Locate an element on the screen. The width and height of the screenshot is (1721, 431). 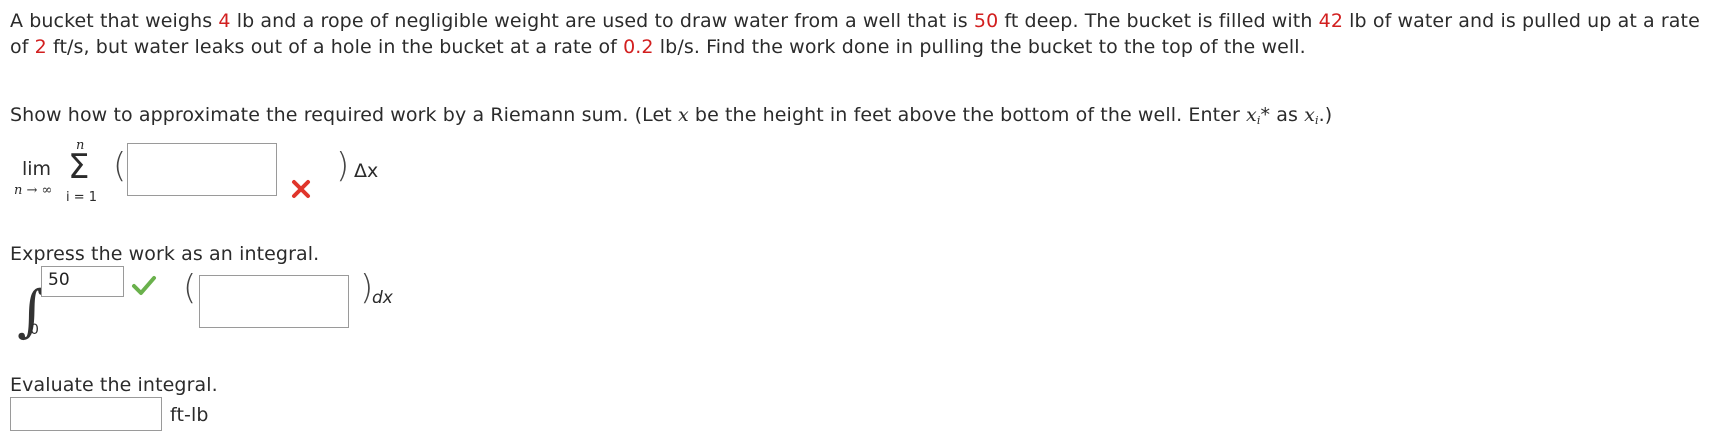
prompt-text: .) is located at coordinates (1325, 115).